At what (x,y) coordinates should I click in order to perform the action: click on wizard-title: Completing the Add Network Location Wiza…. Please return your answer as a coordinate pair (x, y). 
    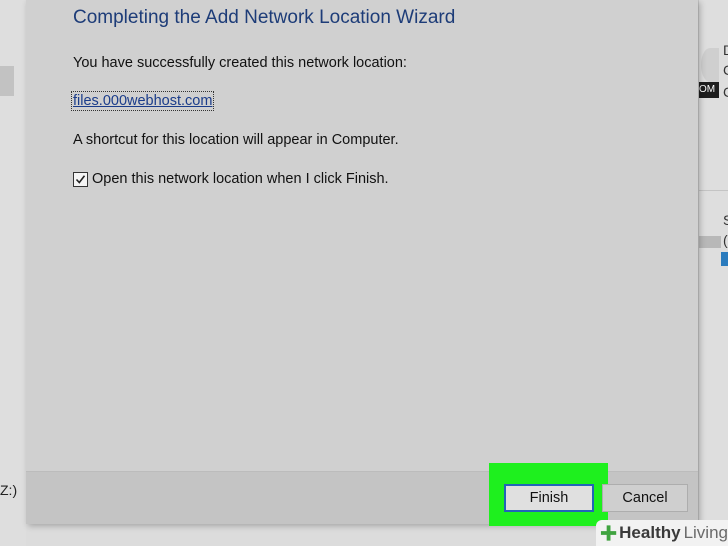
    Looking at the image, I should click on (264, 17).